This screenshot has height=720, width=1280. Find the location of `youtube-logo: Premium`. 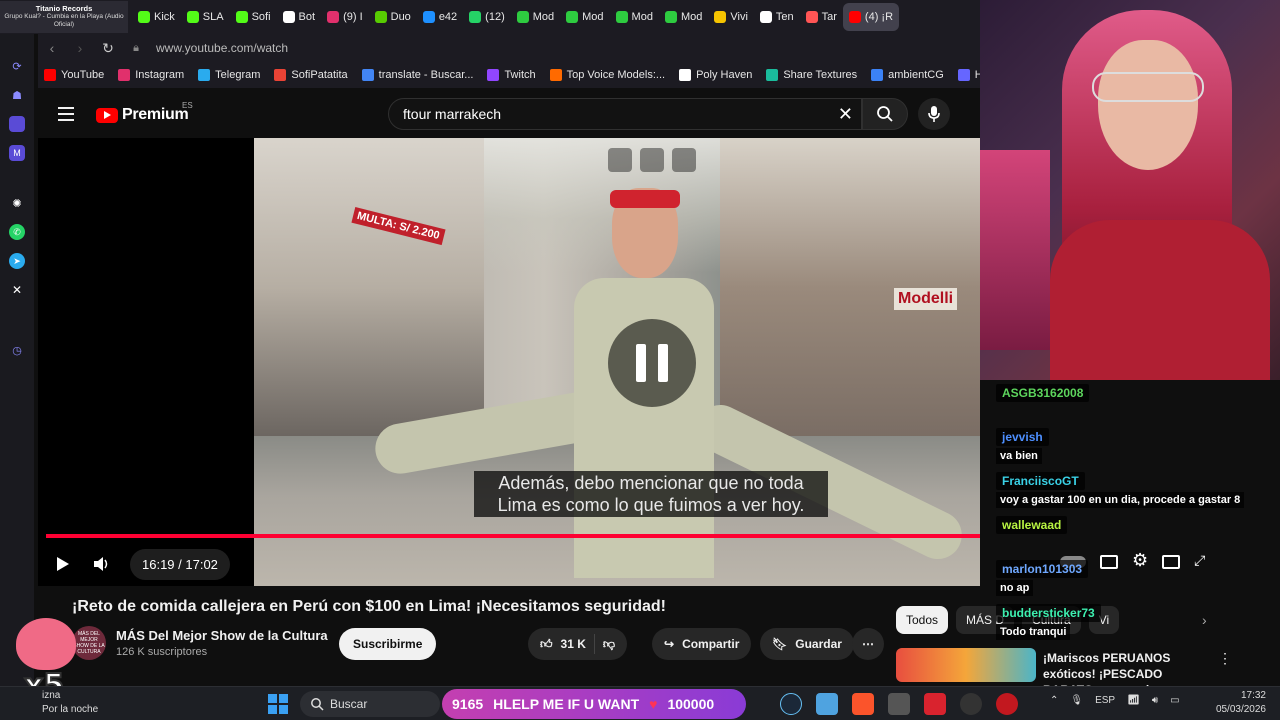

youtube-logo: Premium is located at coordinates (142, 115).